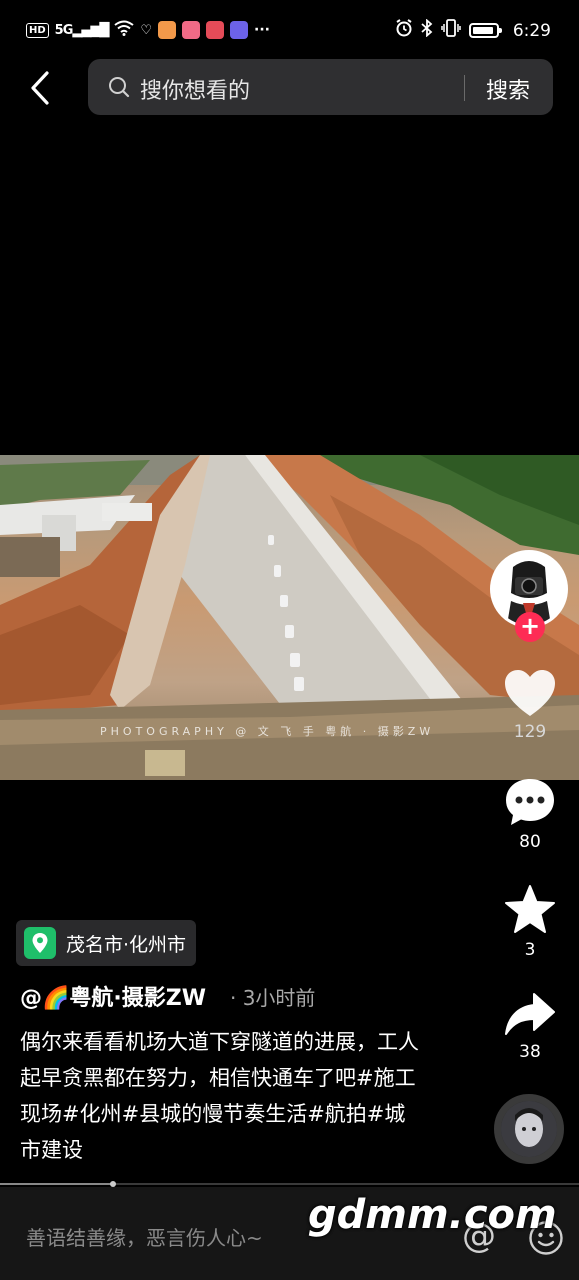 Image resolution: width=579 pixels, height=1280 pixels. I want to click on status-time: 6:29, so click(531, 30).